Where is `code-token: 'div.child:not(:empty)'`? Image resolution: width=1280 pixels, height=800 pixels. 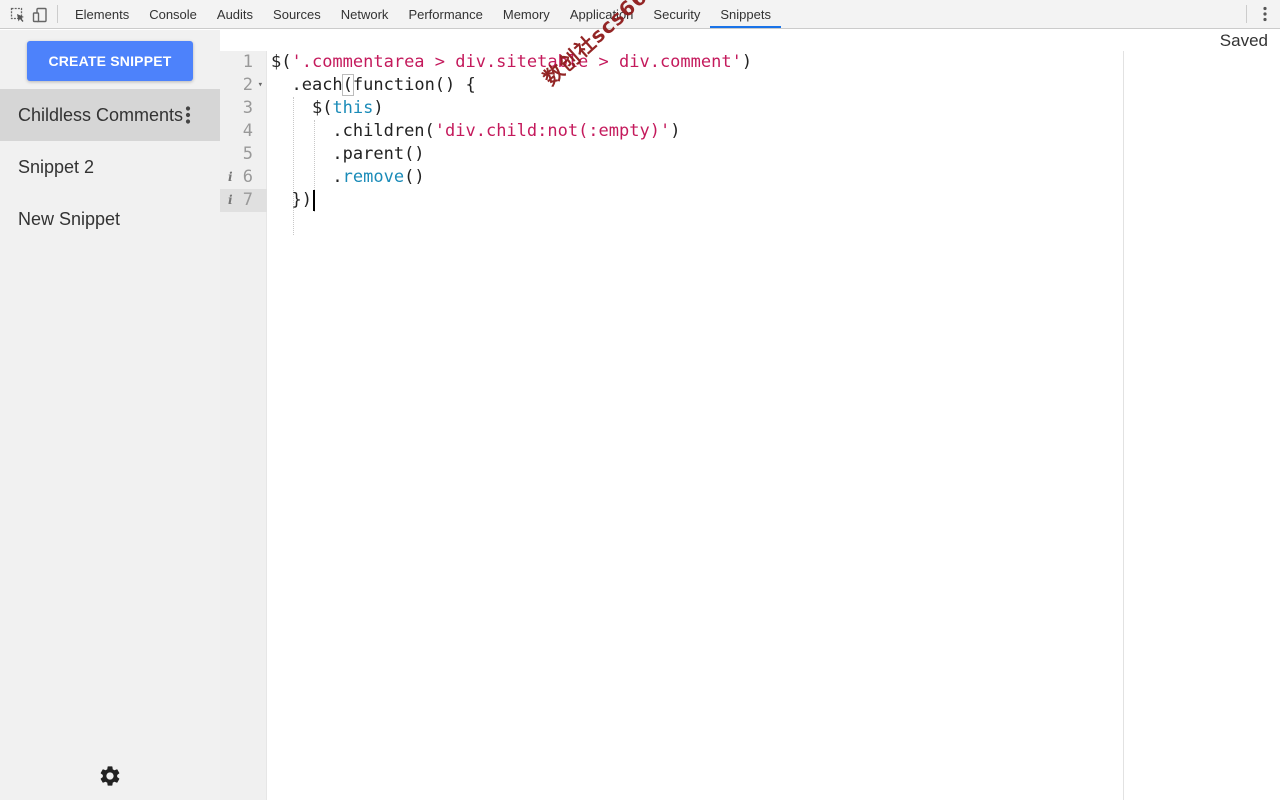
code-token: 'div.child:not(:empty)' is located at coordinates (552, 131).